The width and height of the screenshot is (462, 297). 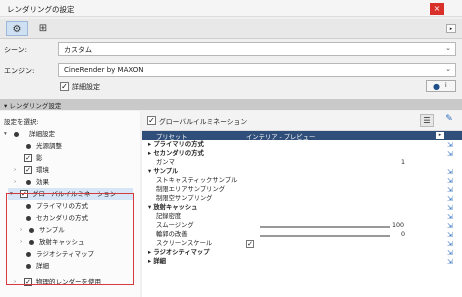 I want to click on highlight-frame, so click(x=70, y=239).